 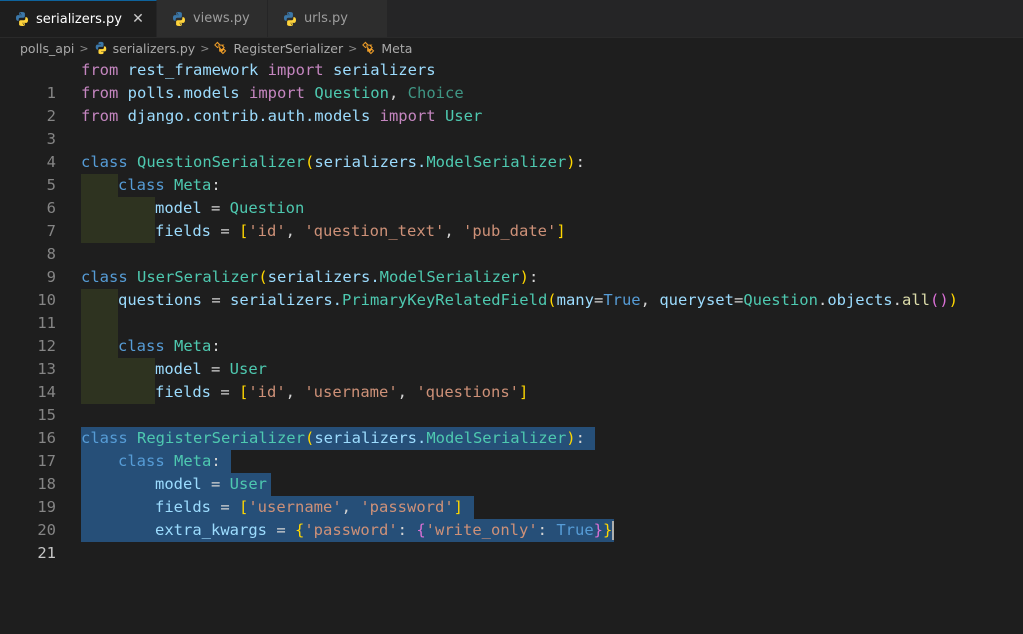 I want to click on tab-urls: urls.py, so click(x=327, y=18).